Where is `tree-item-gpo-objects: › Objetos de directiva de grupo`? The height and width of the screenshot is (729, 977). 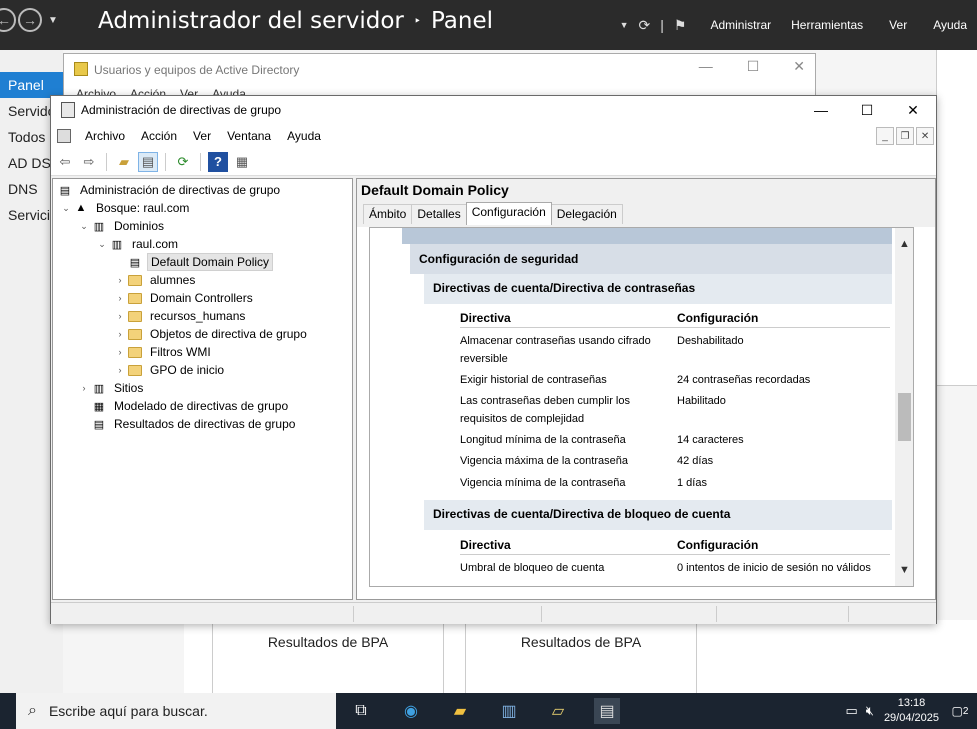 tree-item-gpo-objects: › Objetos de directiva de grupo is located at coordinates (211, 334).